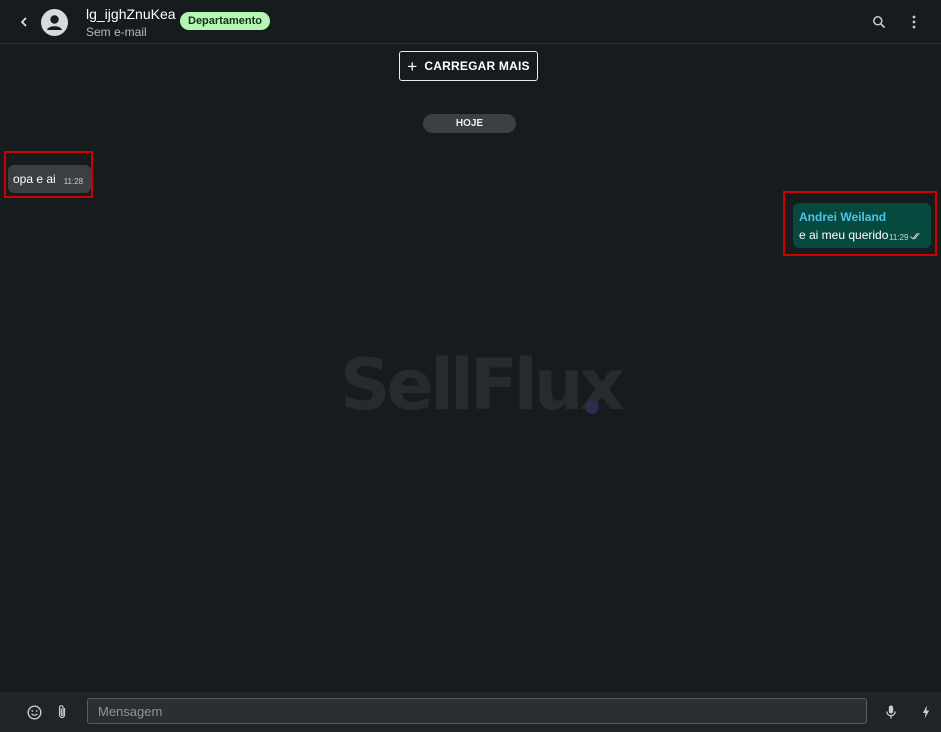 Image resolution: width=941 pixels, height=732 pixels. I want to click on emoji-button, so click(34, 712).